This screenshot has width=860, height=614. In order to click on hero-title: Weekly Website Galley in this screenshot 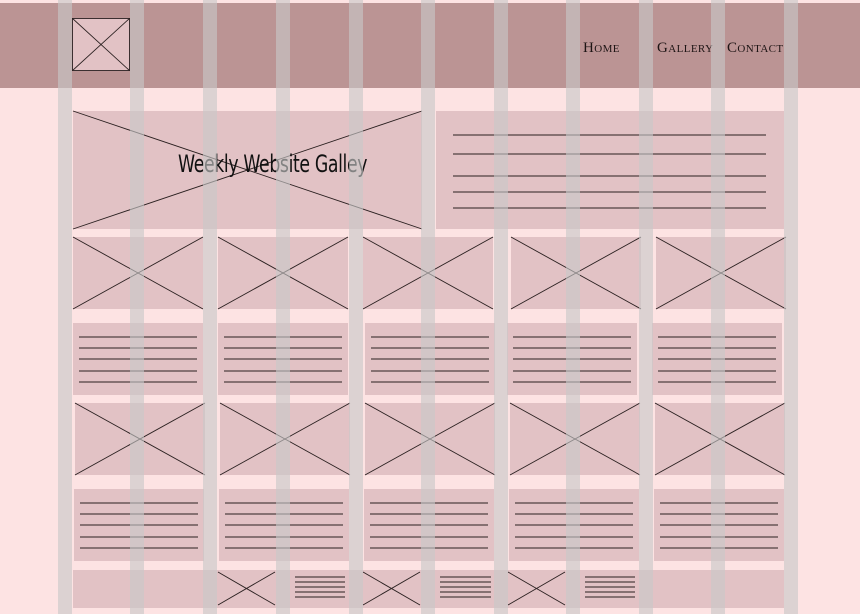, I will do `click(273, 164)`.